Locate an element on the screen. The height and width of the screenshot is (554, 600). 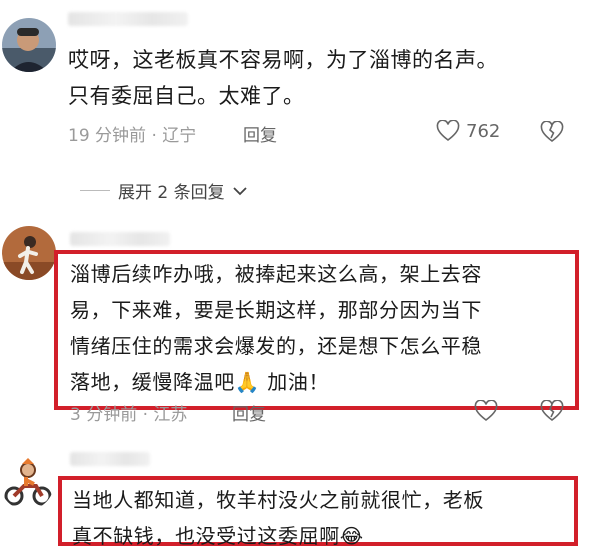
comment-text: 当地人都知道，牧羊村没火之前就很忙，老板 真不缺钱，也没受过这委屈啊😂 is located at coordinates (278, 518).